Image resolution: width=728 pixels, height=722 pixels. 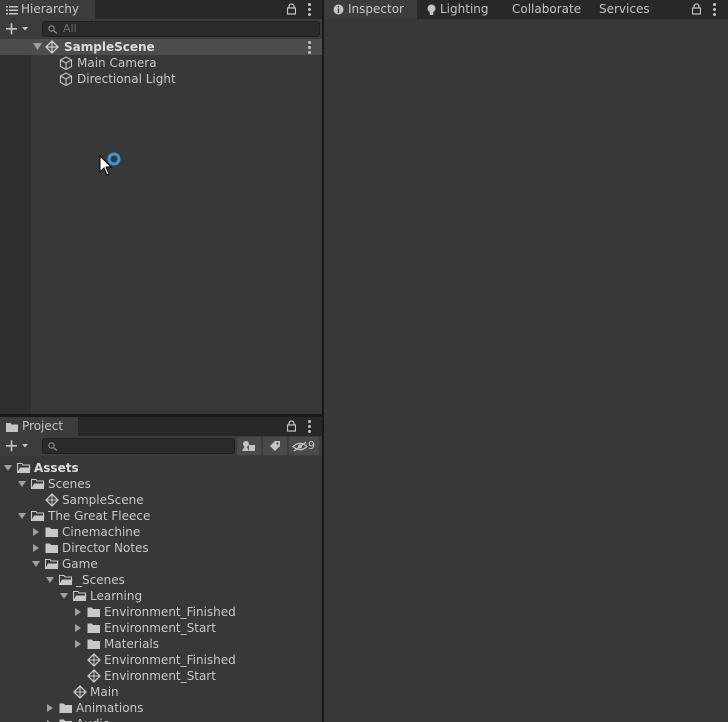 What do you see at coordinates (161, 500) in the screenshot?
I see `project-tree-item: SampleScene` at bounding box center [161, 500].